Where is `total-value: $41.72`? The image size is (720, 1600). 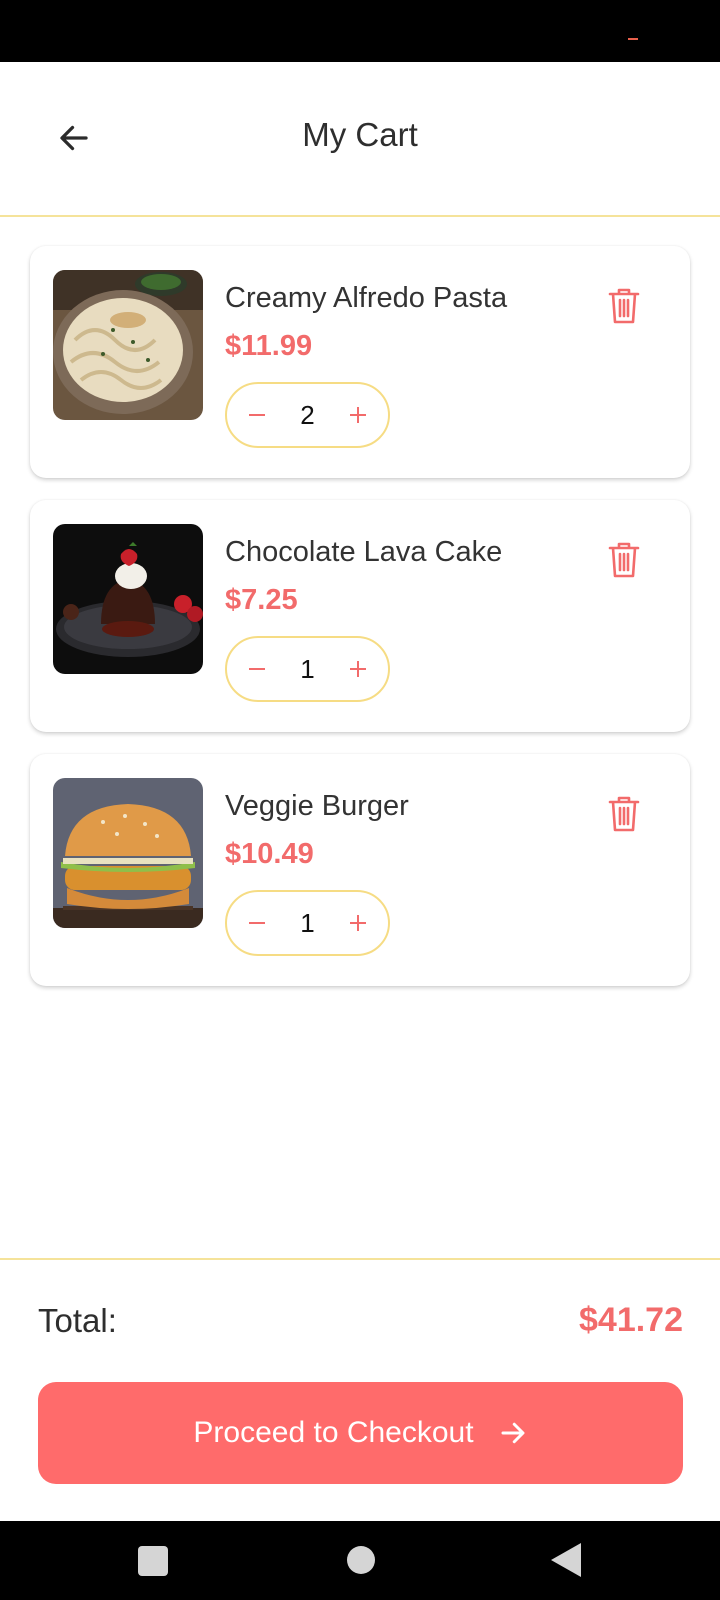 total-value: $41.72 is located at coordinates (631, 1320).